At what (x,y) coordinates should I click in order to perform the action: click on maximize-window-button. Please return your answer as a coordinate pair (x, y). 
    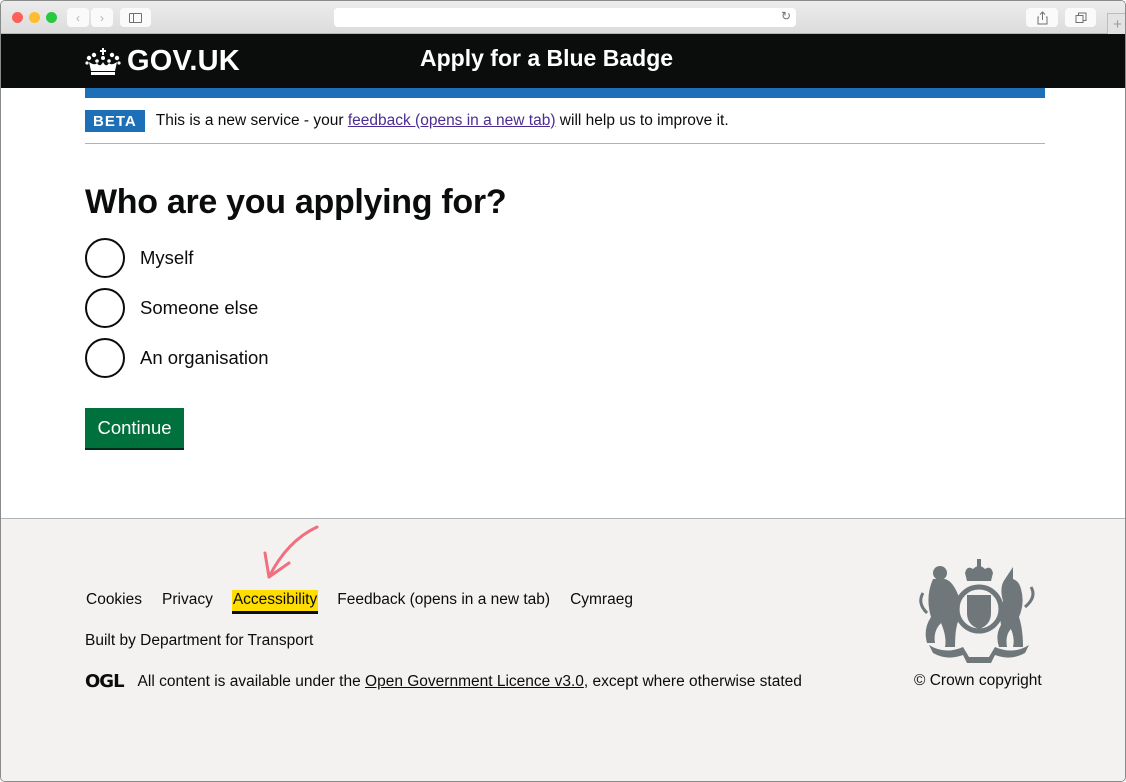
    Looking at the image, I should click on (51, 17).